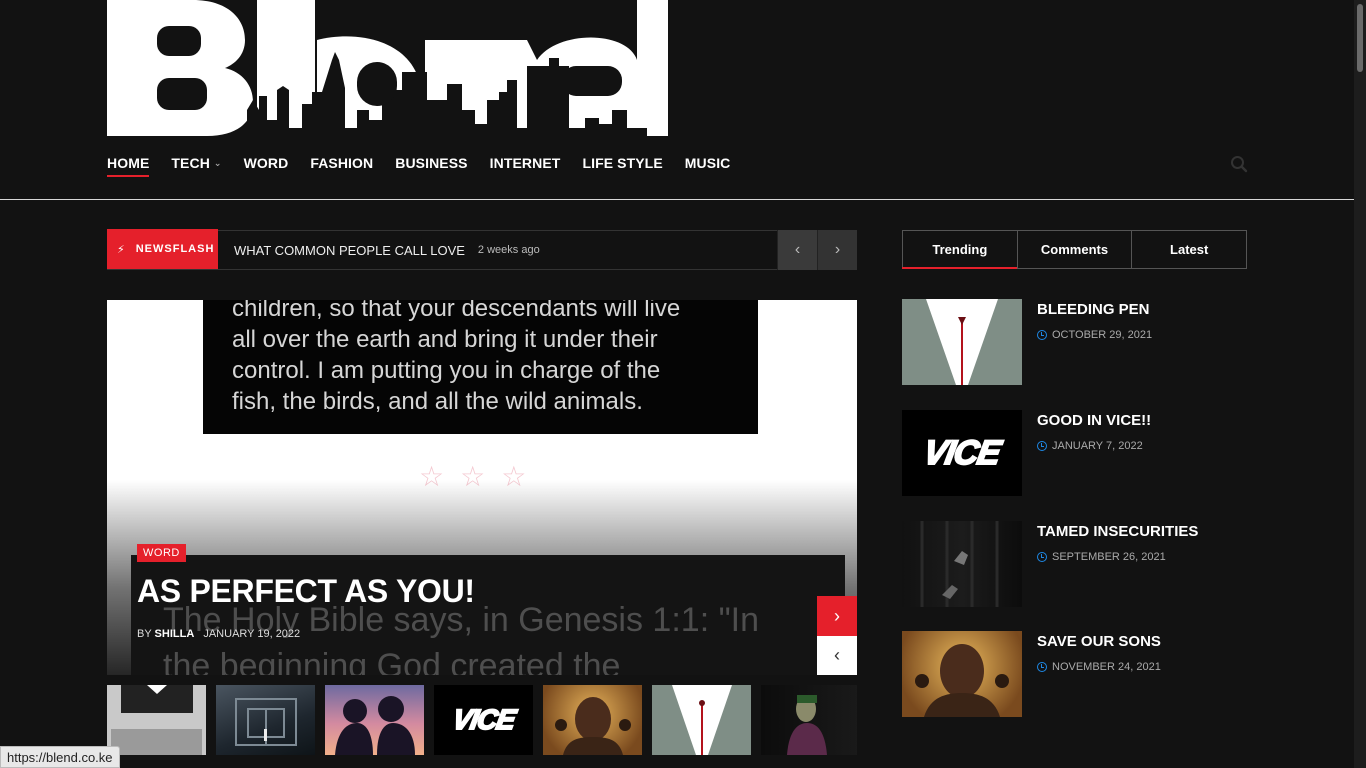  I want to click on slider-thumbnails: VICE, so click(482, 720).